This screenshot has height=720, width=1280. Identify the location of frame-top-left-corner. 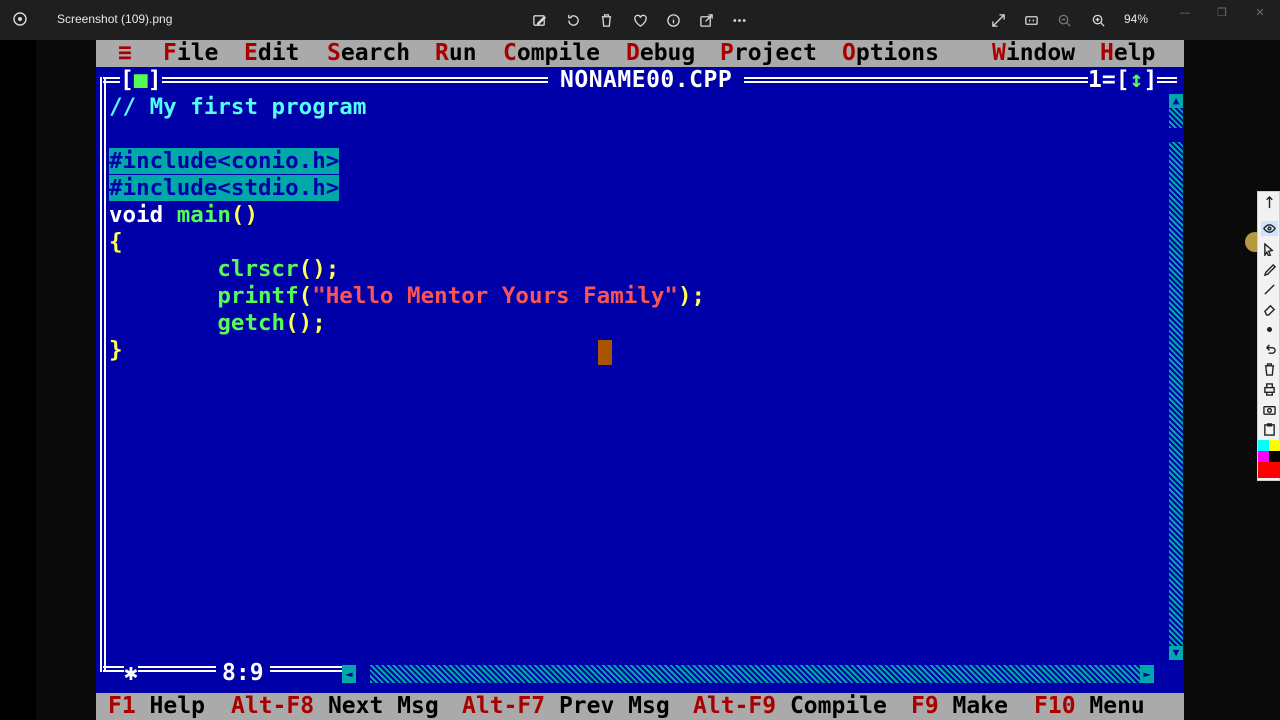
(103, 85).